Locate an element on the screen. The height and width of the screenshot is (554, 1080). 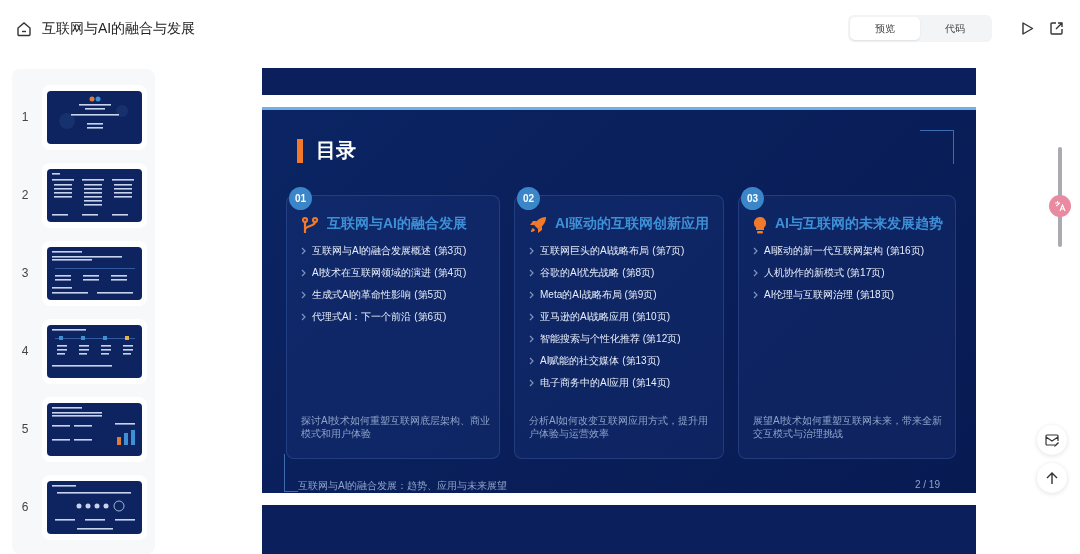
slide-number: 4 is located at coordinates (25, 351).